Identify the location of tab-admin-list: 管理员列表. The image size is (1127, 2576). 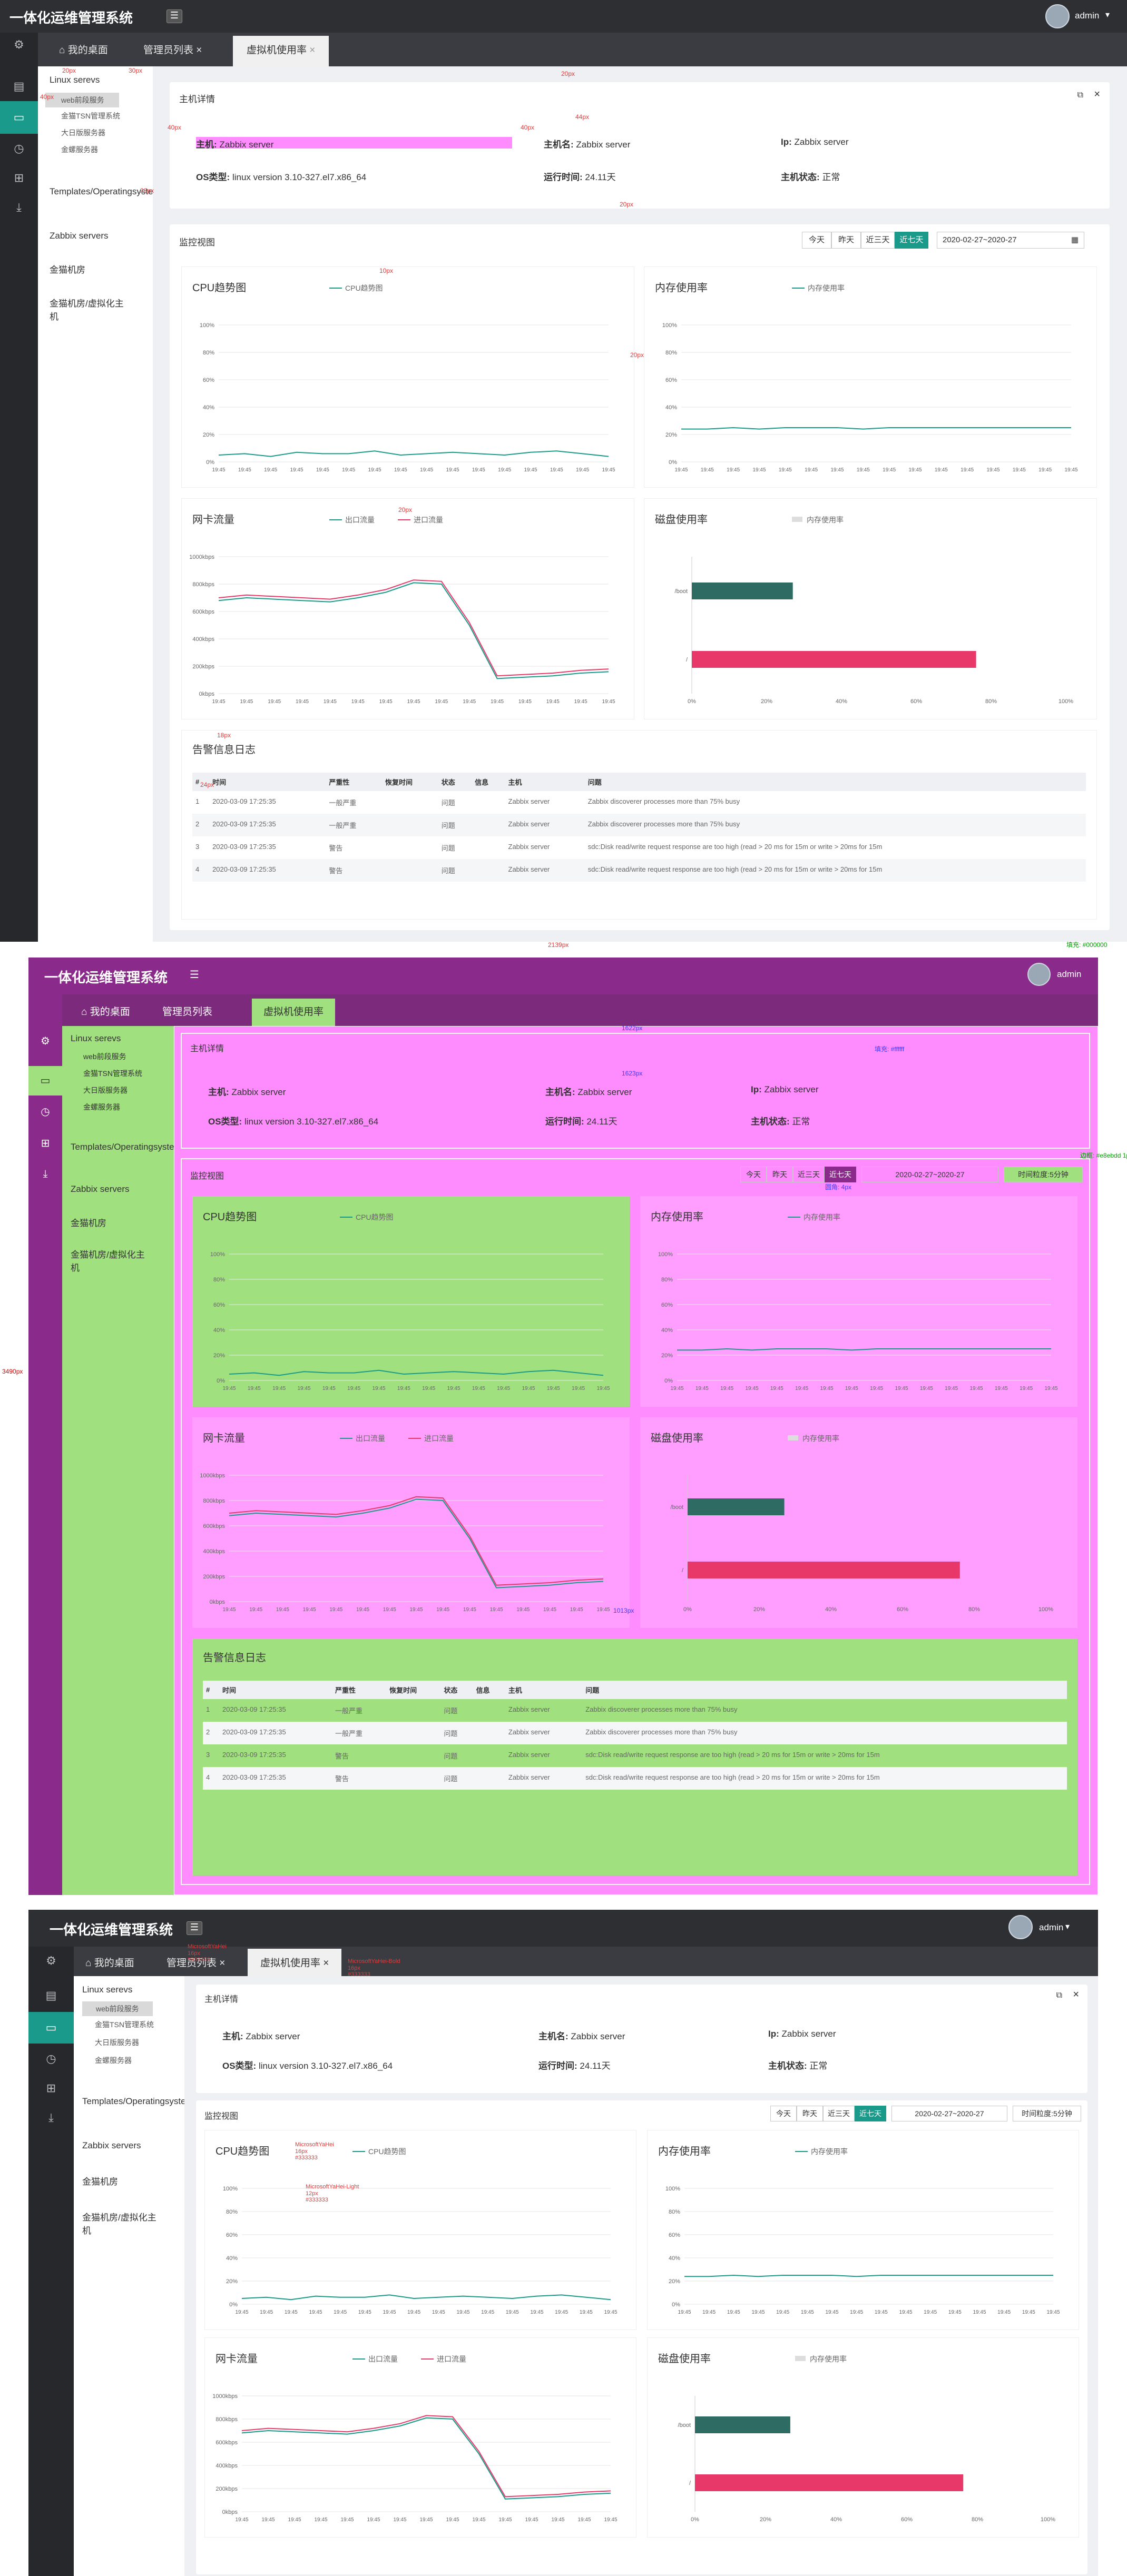
(187, 1011).